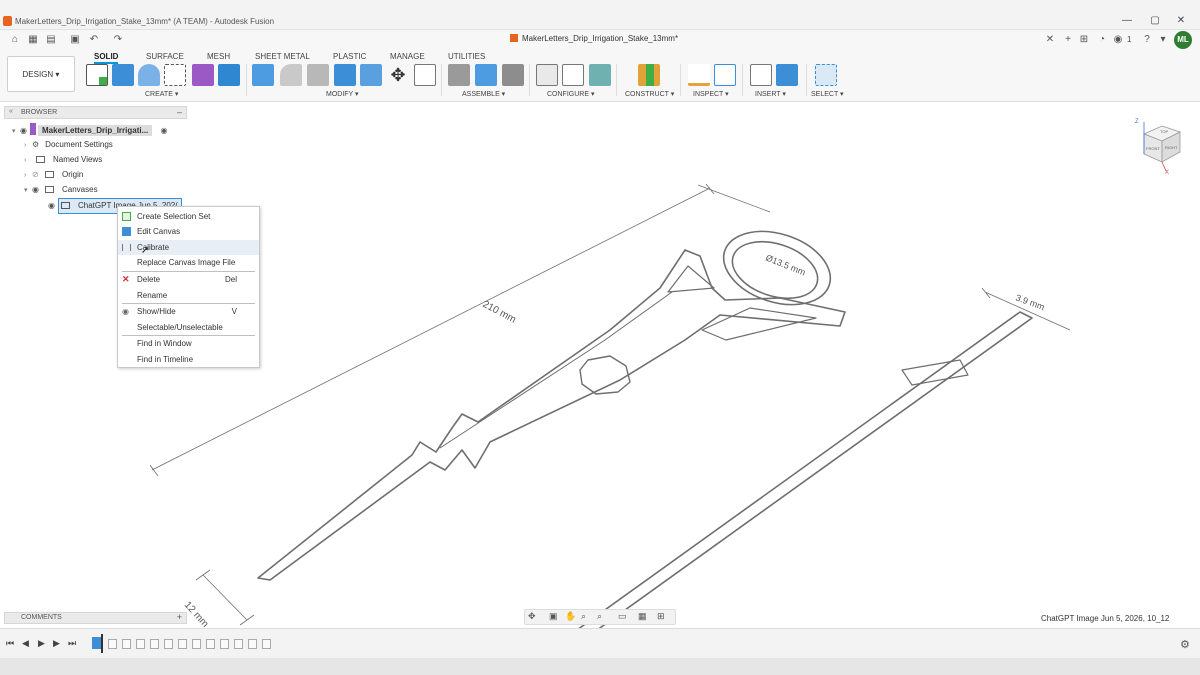 The image size is (1200, 675). I want to click on tab-sheet-metal: SHEET METAL, so click(282, 56).